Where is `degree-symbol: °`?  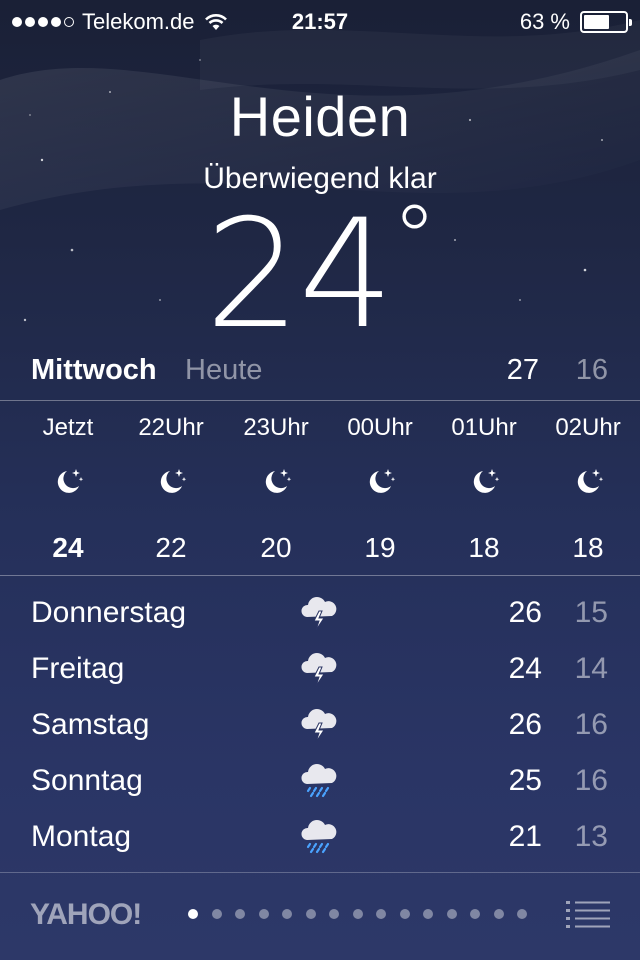 degree-symbol: ° is located at coordinates (414, 238).